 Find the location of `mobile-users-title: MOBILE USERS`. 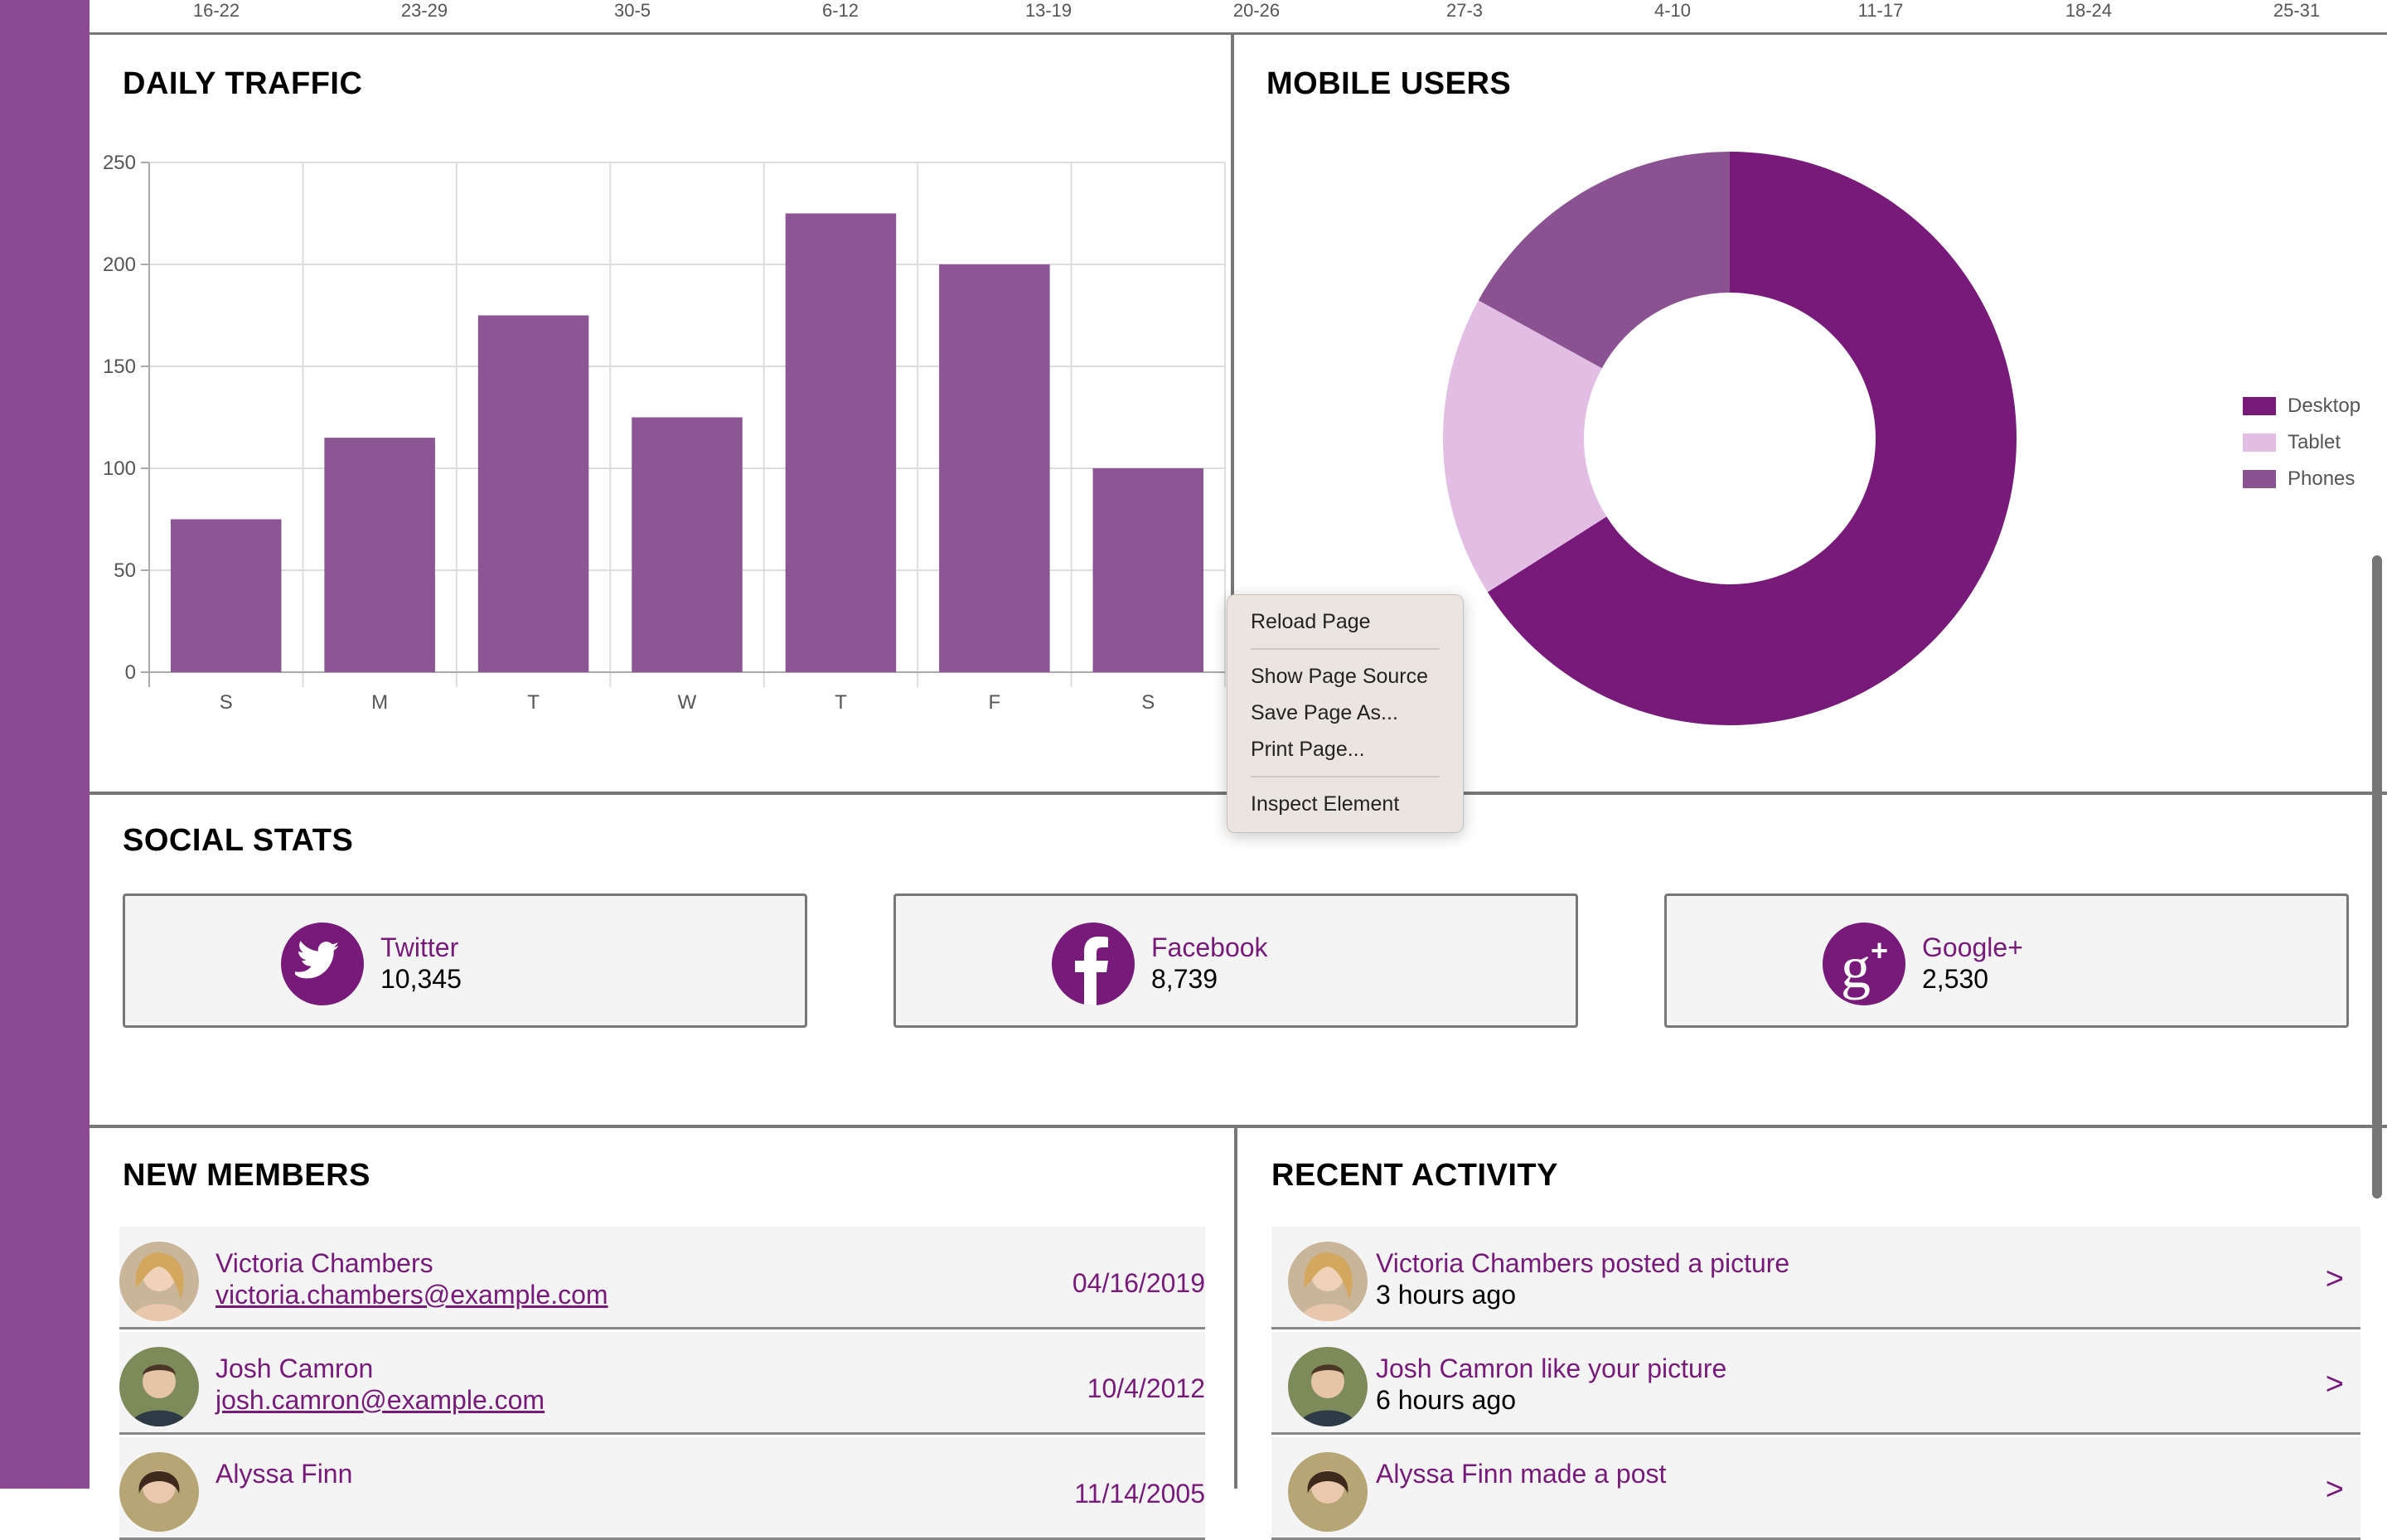

mobile-users-title: MOBILE USERS is located at coordinates (1389, 83).